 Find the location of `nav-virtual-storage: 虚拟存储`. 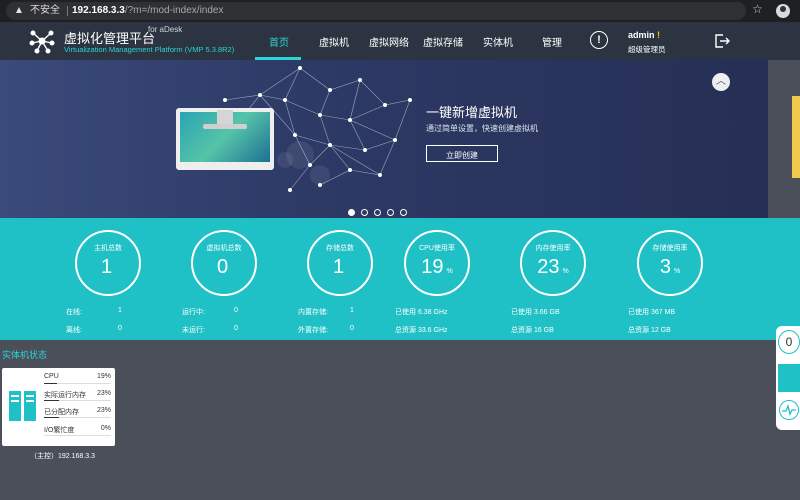

nav-virtual-storage: 虚拟存储 is located at coordinates (443, 41).